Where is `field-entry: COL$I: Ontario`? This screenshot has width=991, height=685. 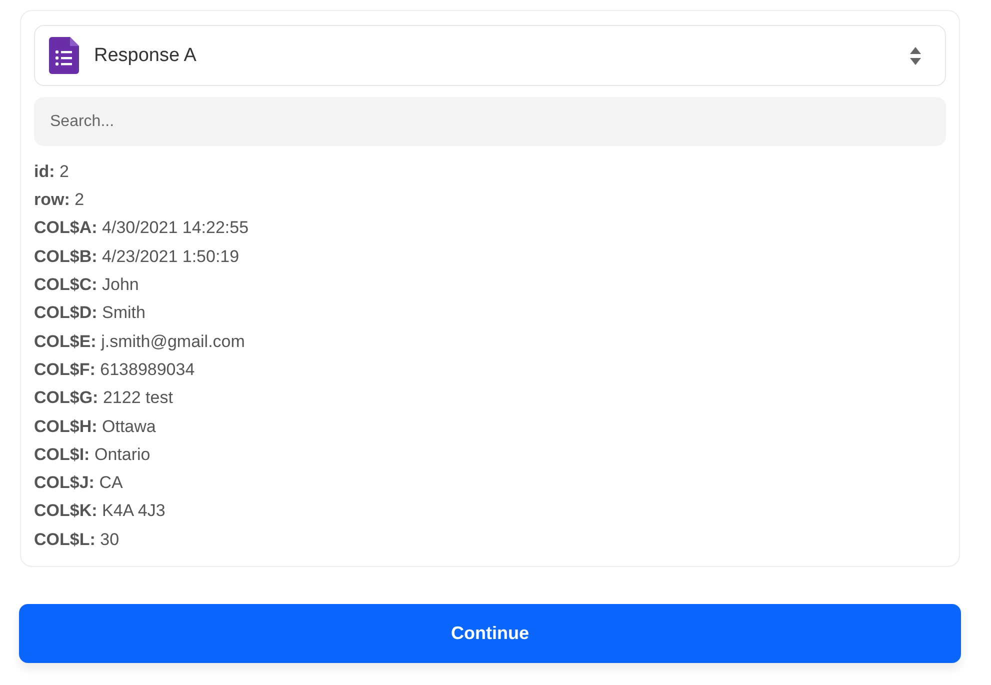 field-entry: COL$I: Ontario is located at coordinates (92, 455).